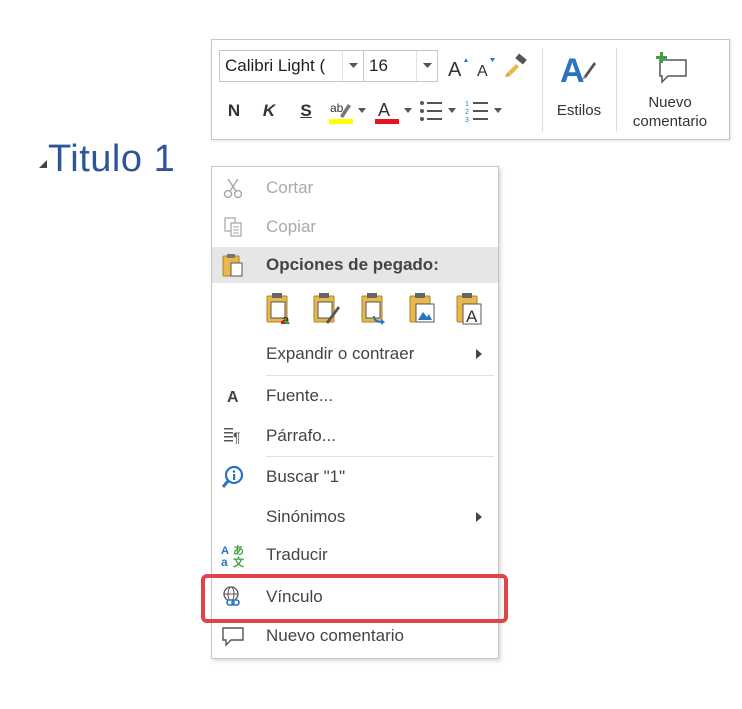  What do you see at coordinates (297, 554) in the screenshot?
I see `menu-label-translate: Traducir` at bounding box center [297, 554].